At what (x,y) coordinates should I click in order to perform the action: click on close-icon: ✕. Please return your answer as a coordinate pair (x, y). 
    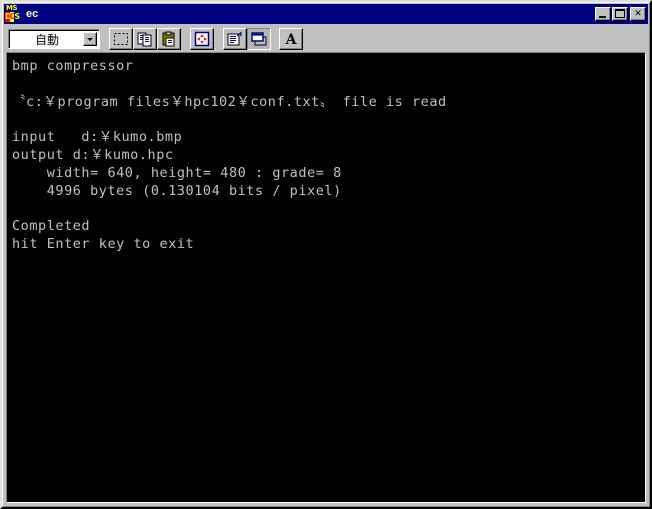
    Looking at the image, I should click on (638, 13).